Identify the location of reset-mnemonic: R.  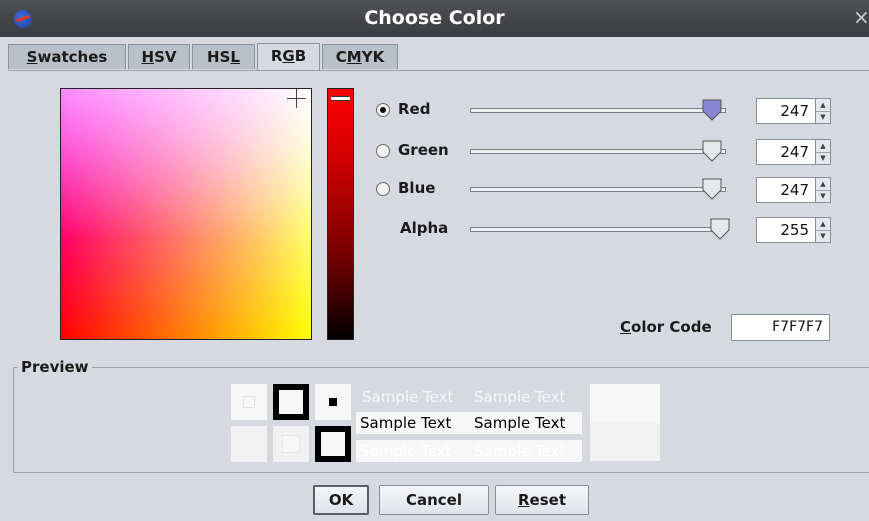
(523, 500).